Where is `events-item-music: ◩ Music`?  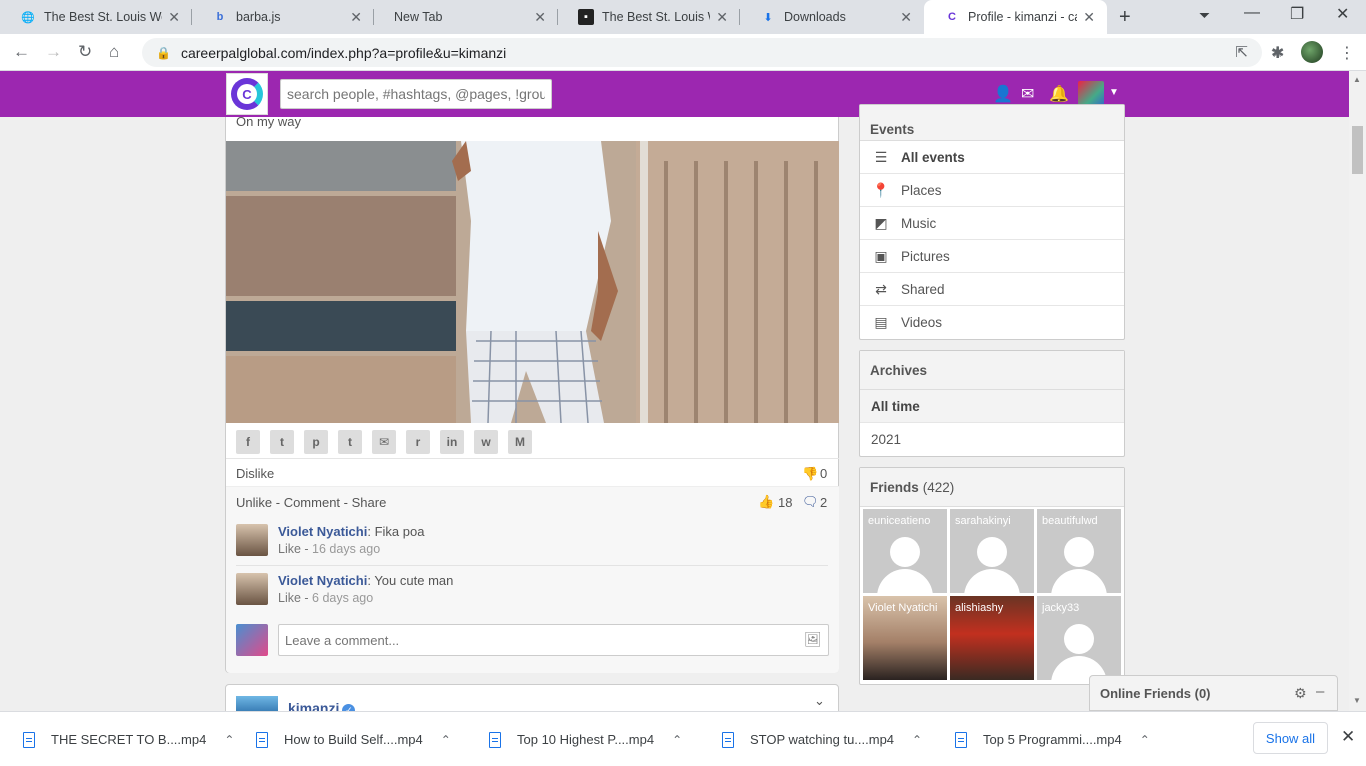 events-item-music: ◩ Music is located at coordinates (992, 223).